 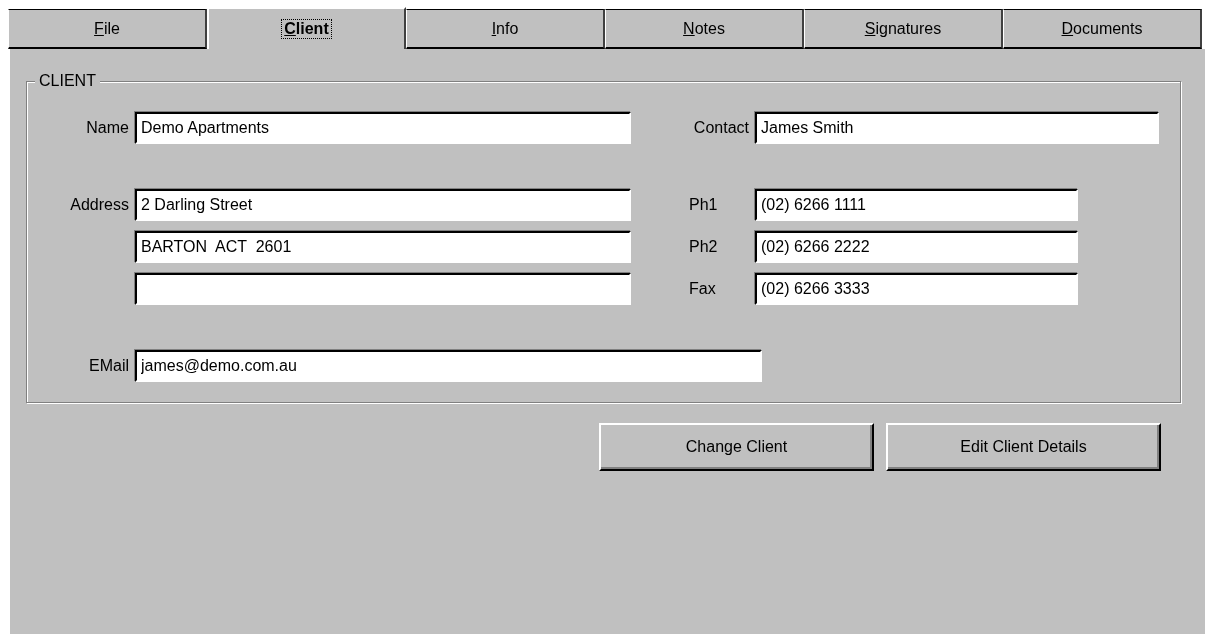 What do you see at coordinates (957, 128) in the screenshot?
I see `input-field: James Smith` at bounding box center [957, 128].